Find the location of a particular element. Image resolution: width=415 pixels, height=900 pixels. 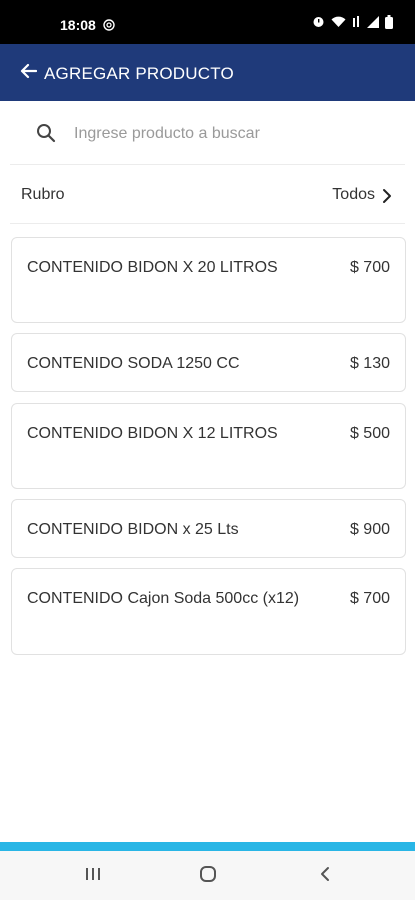

recents-icon is located at coordinates (93, 876).